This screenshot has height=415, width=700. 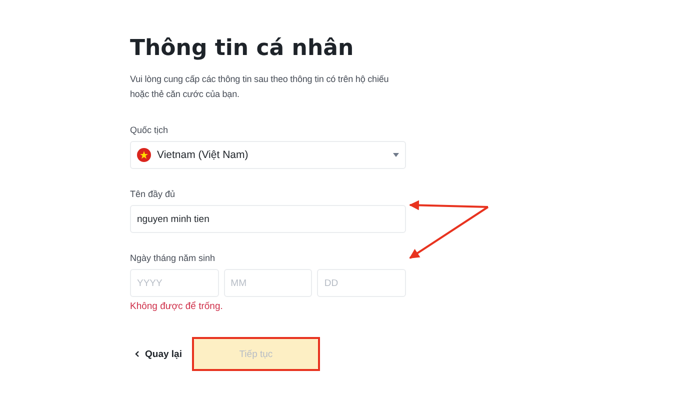 I want to click on description: Vui lòng cung cấp các thông tin sau theo thông tin có trên hộ chiếu hoặc thẻ căn cước của bạn., so click(x=260, y=87).